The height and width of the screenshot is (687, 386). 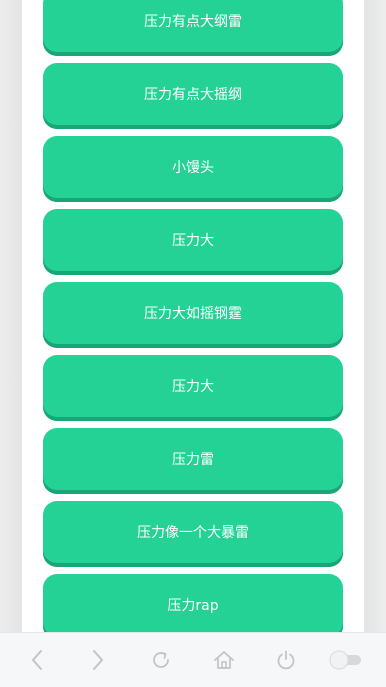 I want to click on list-button: 压力有点大纲雷, so click(x=193, y=28).